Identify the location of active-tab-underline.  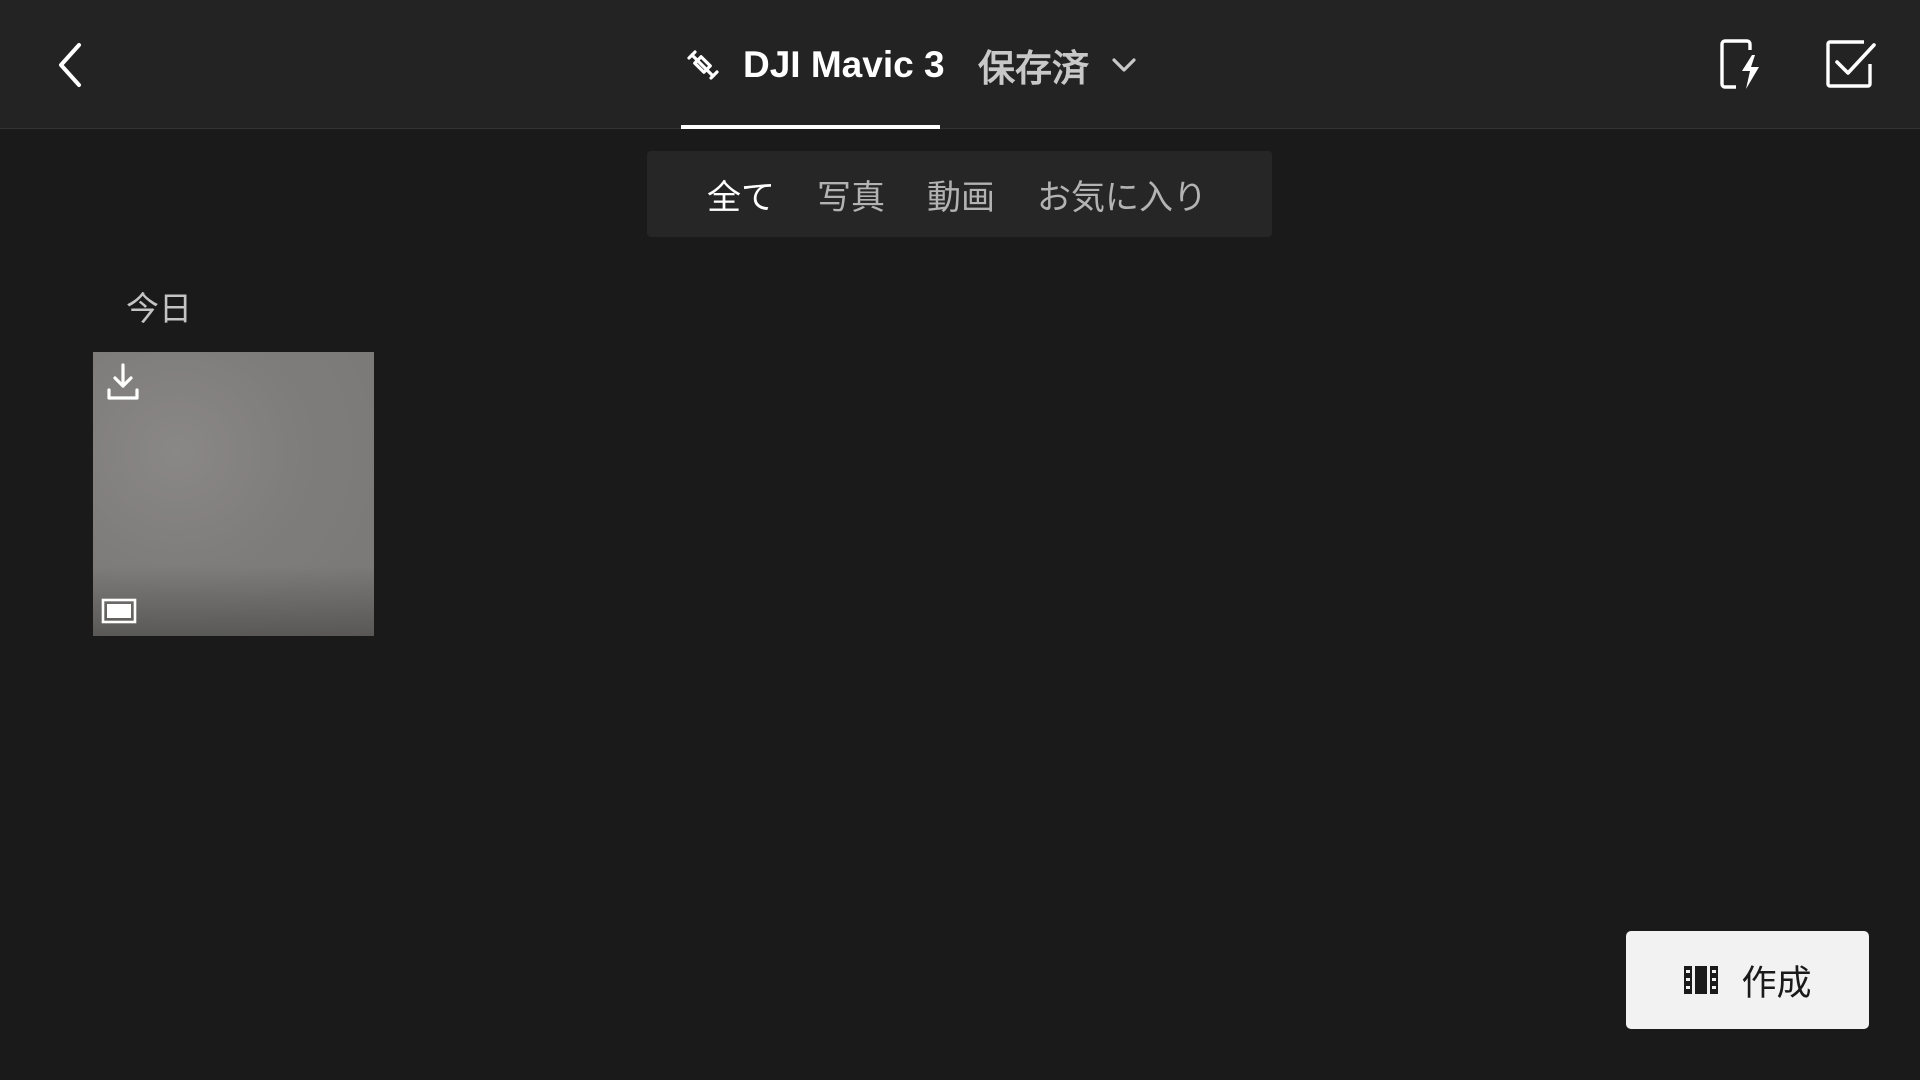
(810, 127).